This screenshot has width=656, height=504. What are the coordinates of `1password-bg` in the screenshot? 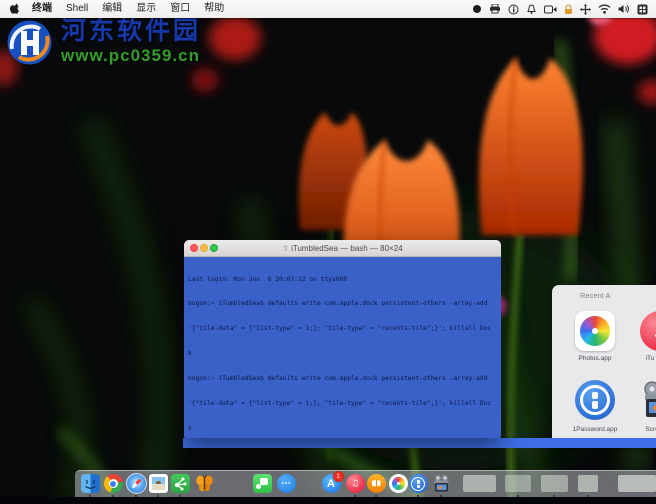 It's located at (418, 483).